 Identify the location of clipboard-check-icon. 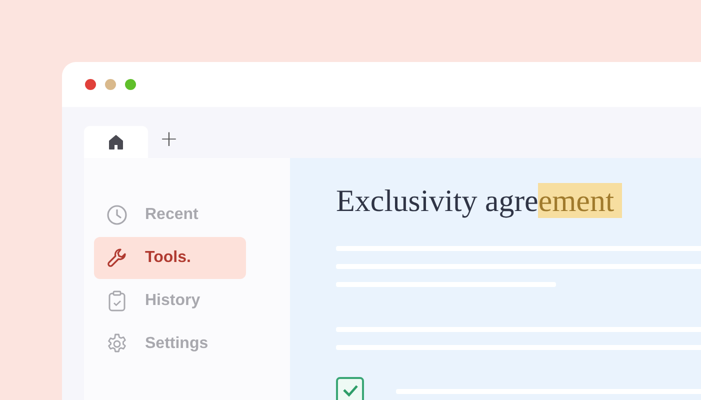
(117, 301).